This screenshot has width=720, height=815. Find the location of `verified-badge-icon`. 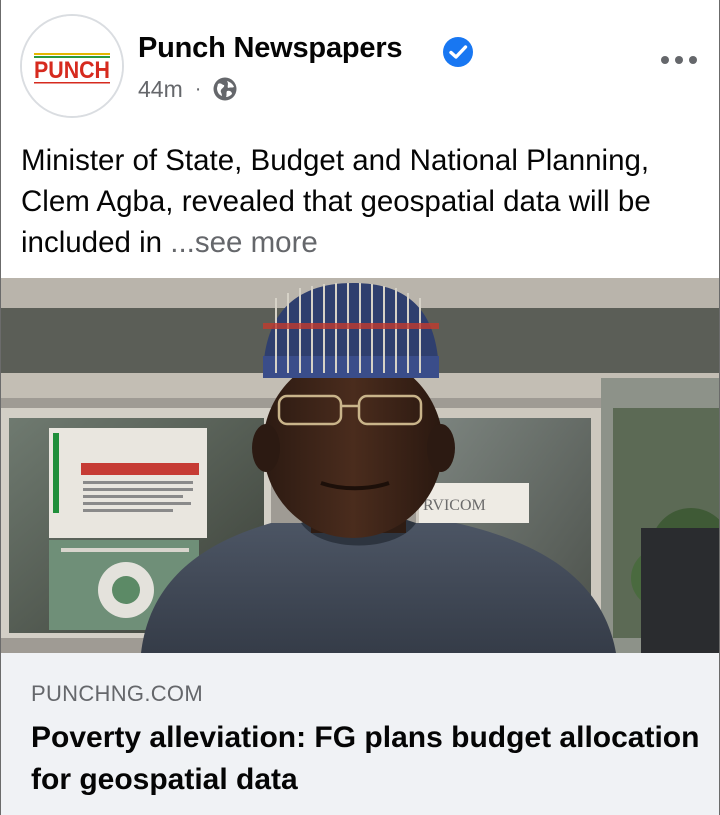

verified-badge-icon is located at coordinates (458, 52).